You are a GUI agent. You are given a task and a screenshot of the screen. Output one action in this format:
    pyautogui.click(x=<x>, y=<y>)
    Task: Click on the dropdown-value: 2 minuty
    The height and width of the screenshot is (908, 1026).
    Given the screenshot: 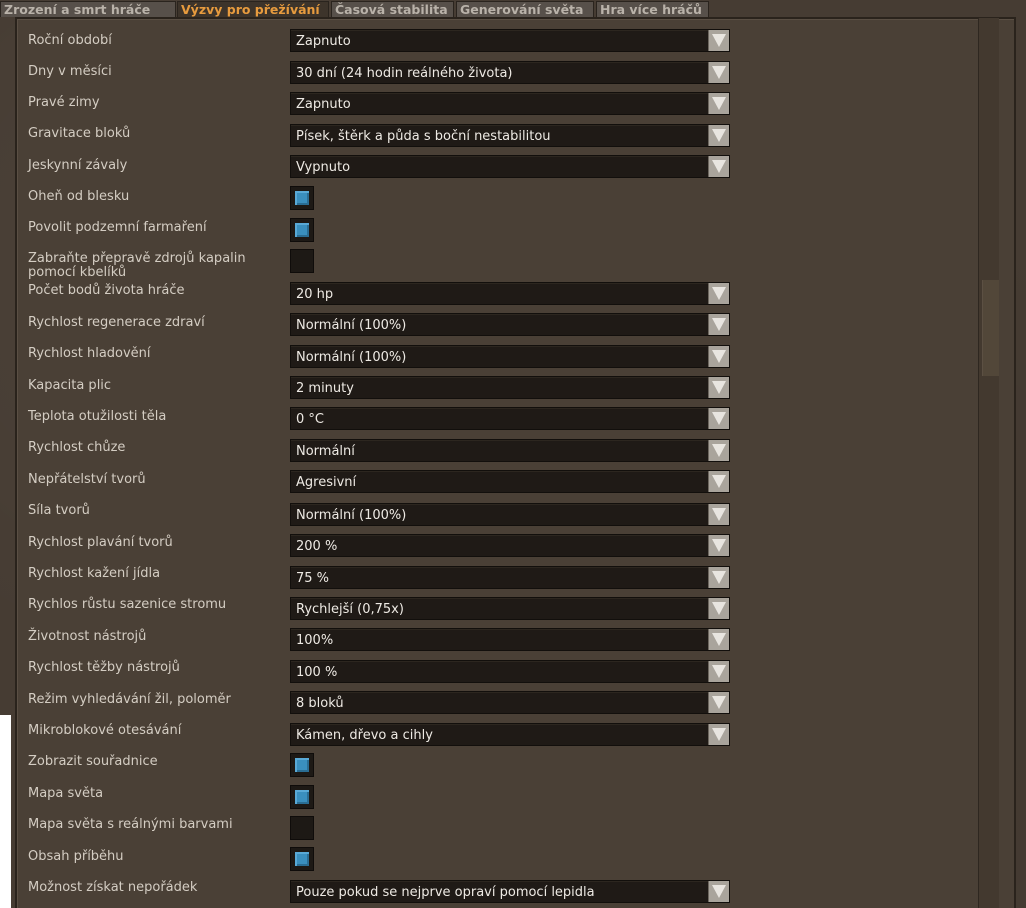 What is the action you would take?
    pyautogui.click(x=325, y=388)
    